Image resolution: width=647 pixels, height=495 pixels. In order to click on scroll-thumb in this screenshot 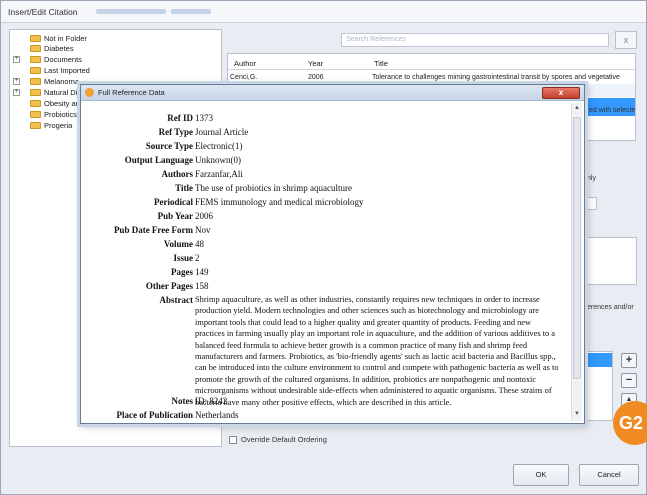, I will do `click(577, 248)`.